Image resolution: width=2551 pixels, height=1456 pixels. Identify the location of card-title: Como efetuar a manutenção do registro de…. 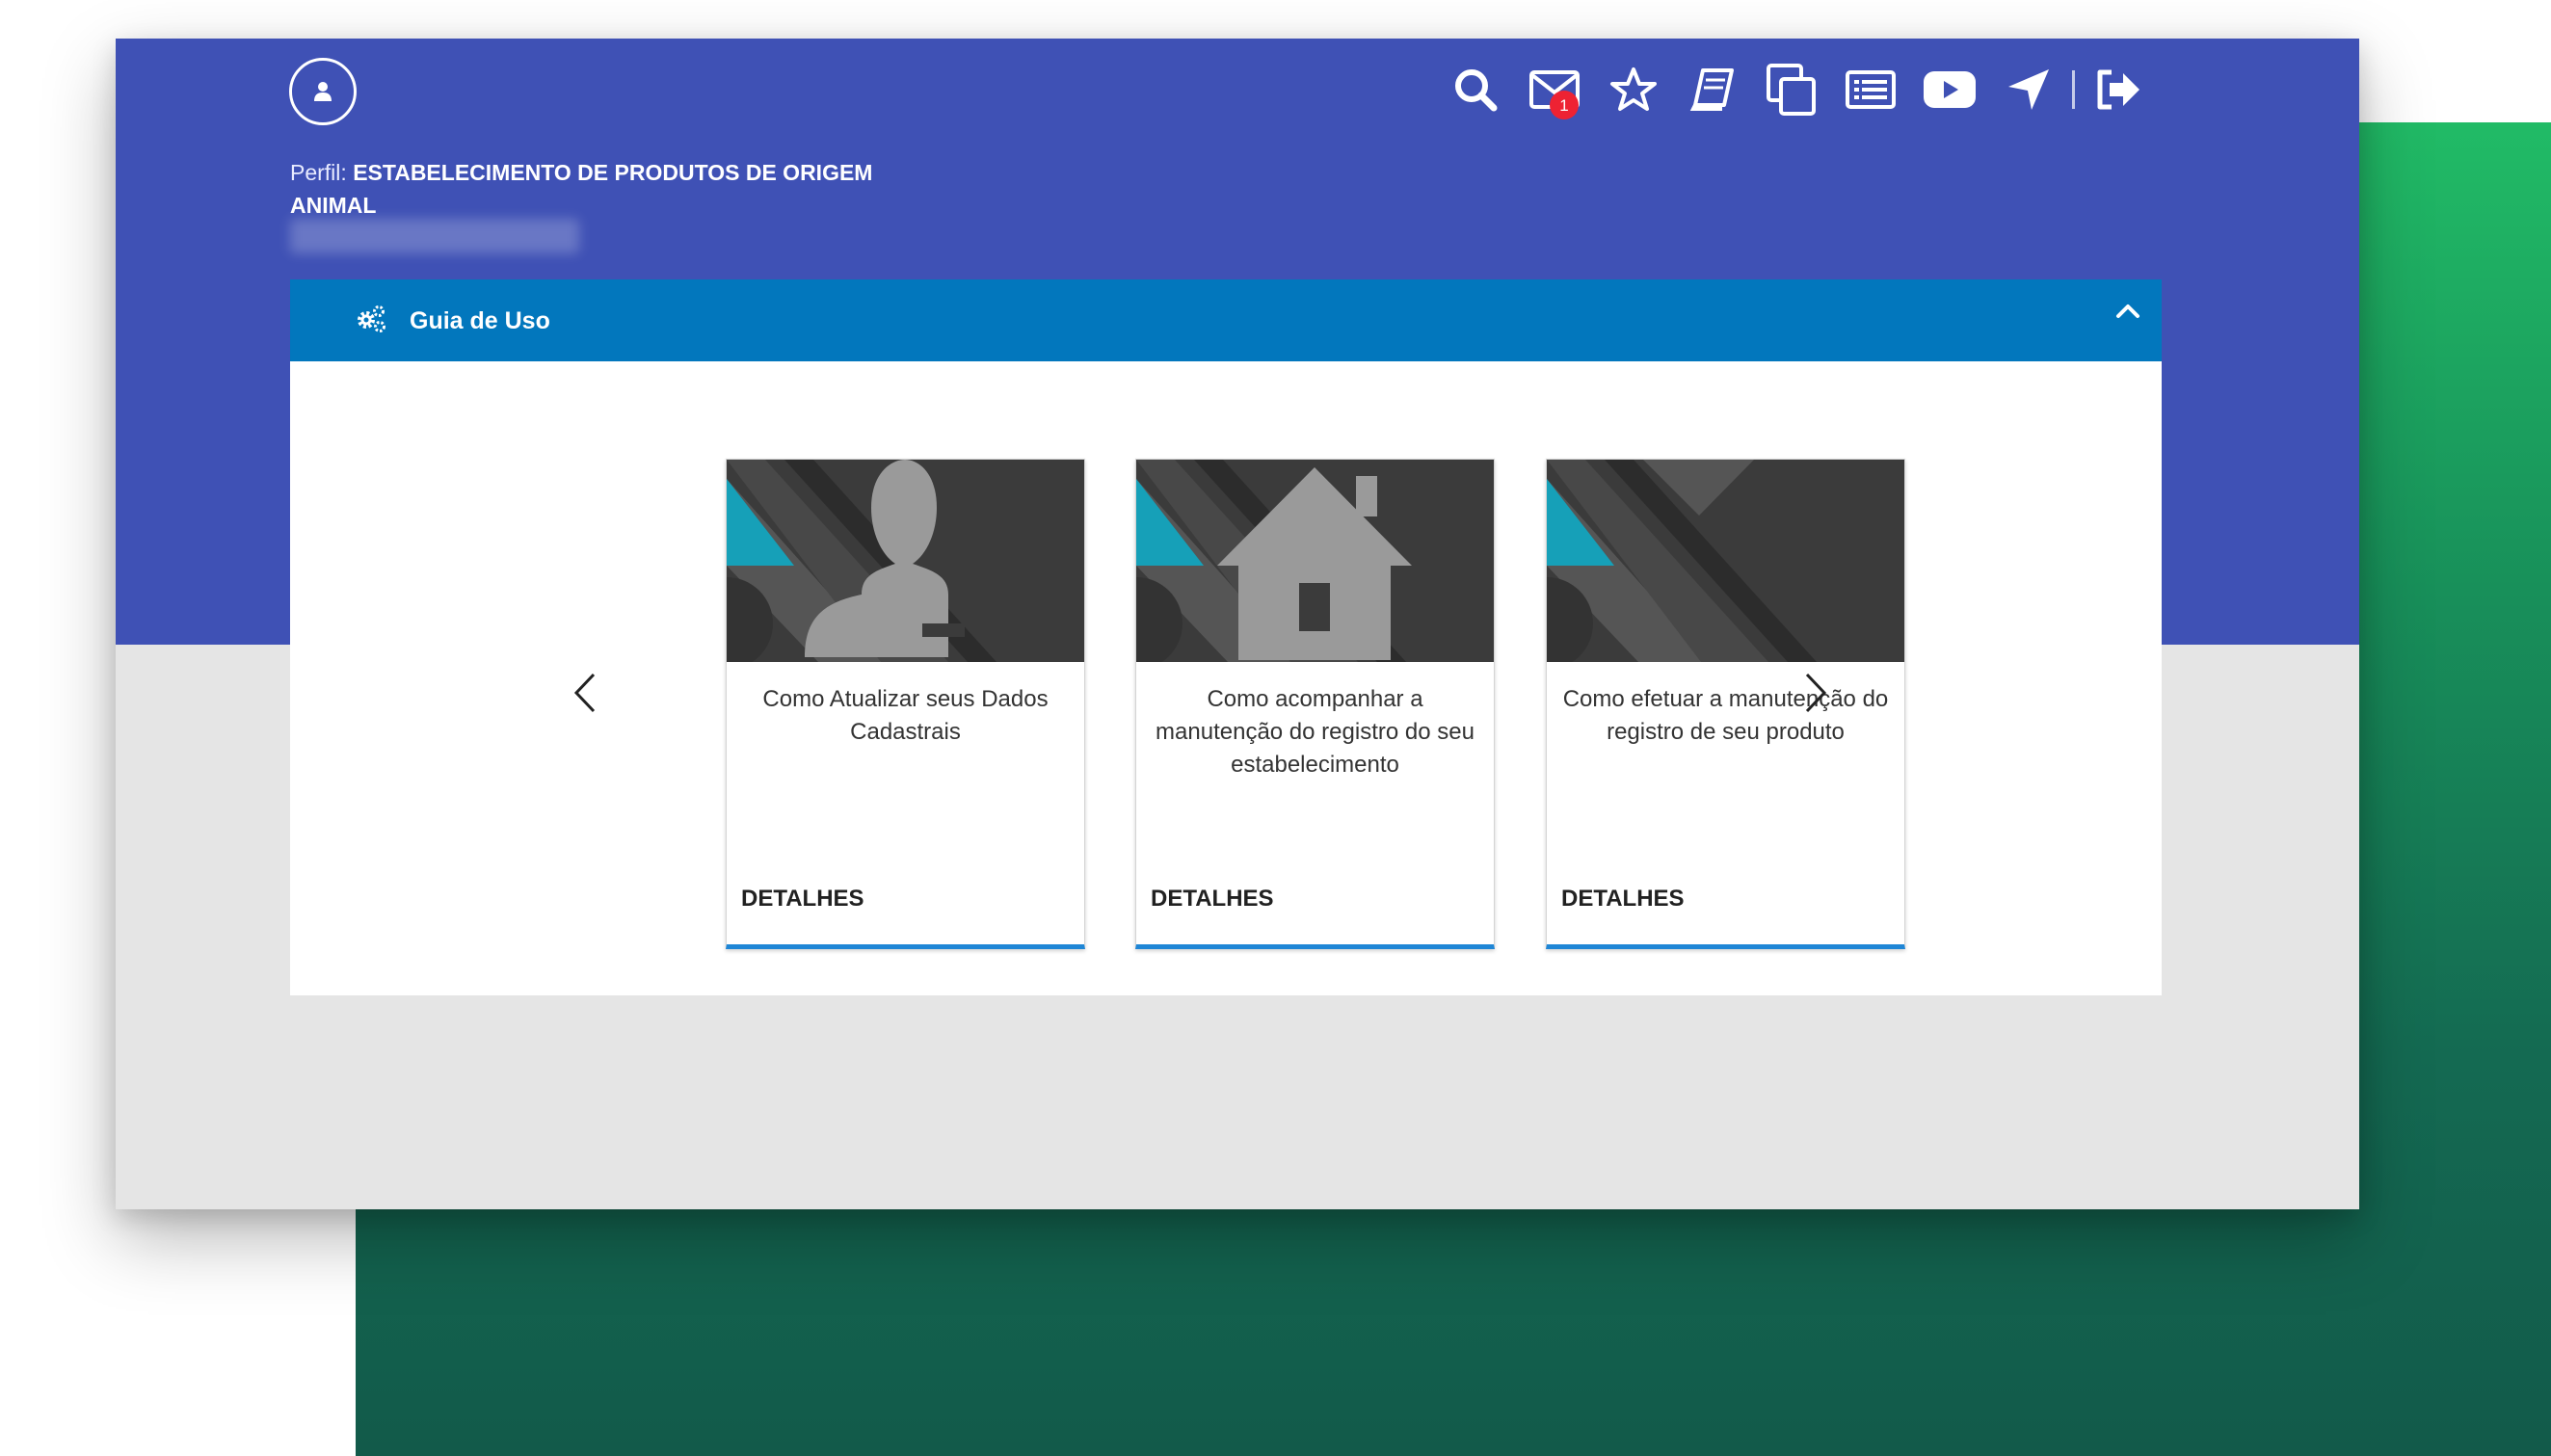
(1725, 715).